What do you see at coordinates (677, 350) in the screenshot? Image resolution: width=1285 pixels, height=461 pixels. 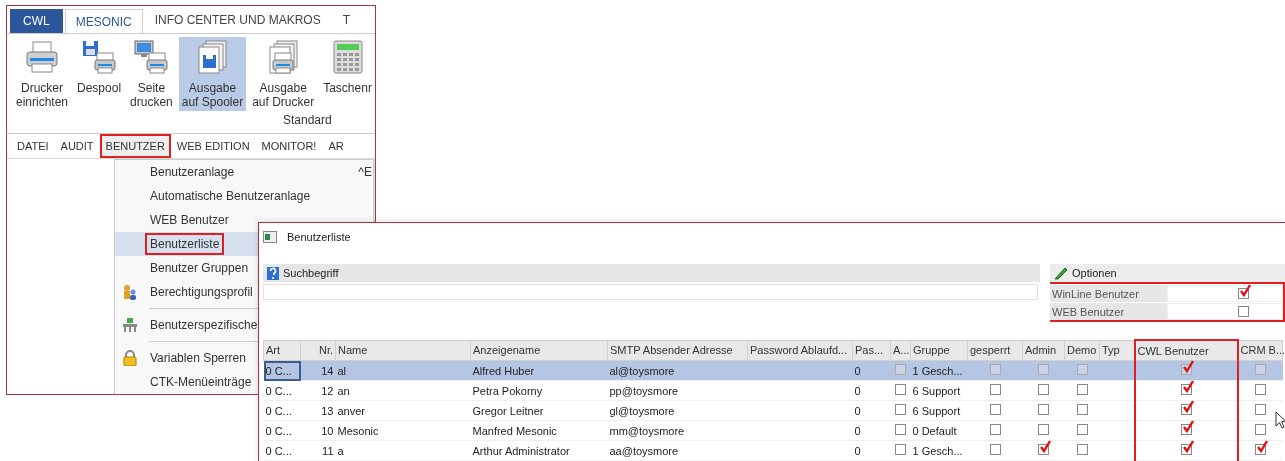 I see `column-header: SMTP Absender Adresse` at bounding box center [677, 350].